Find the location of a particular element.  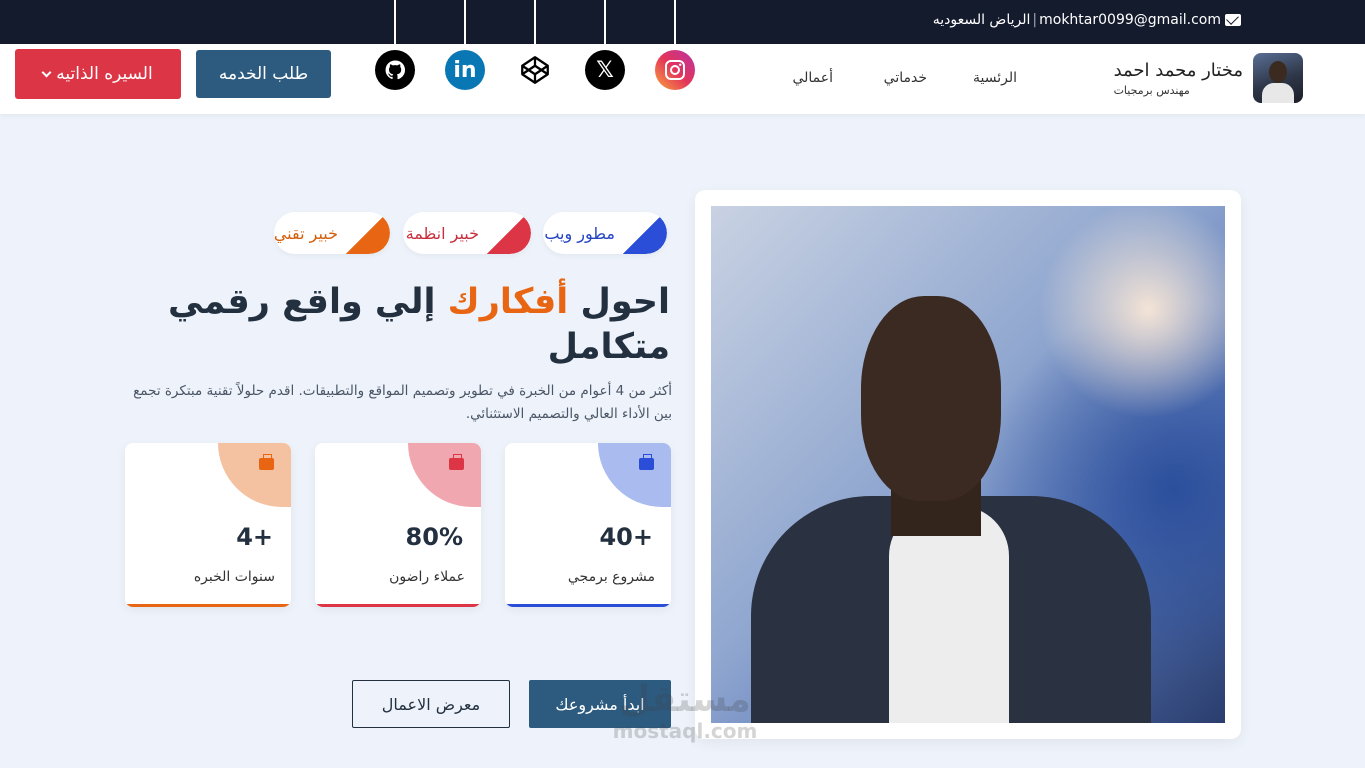

email-text: mokhtar0099@gmail.com is located at coordinates (1130, 20).